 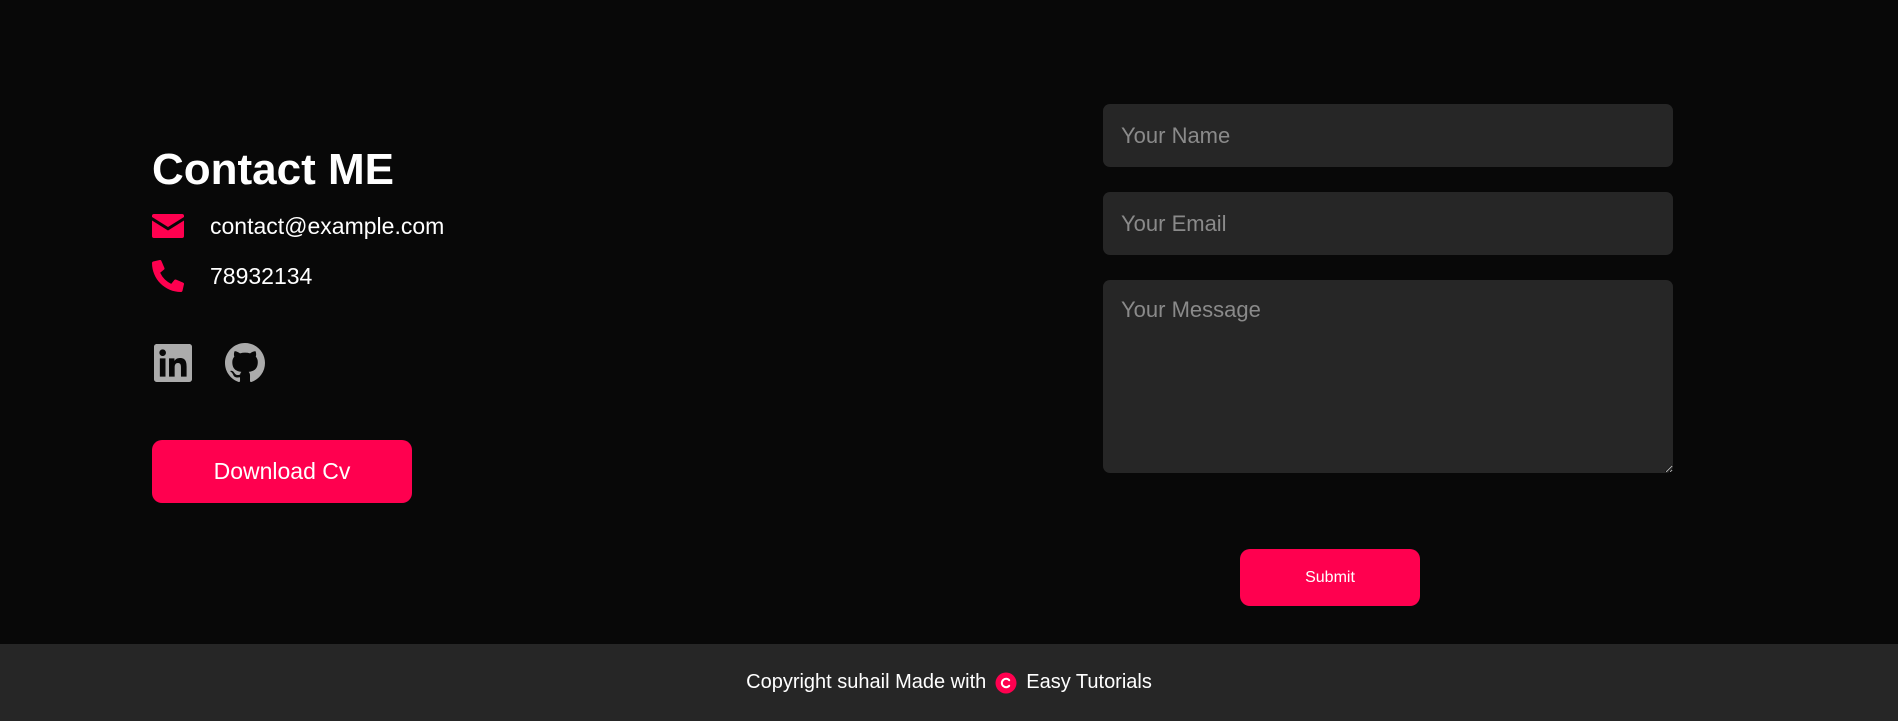 I want to click on github-icon, so click(x=245, y=365).